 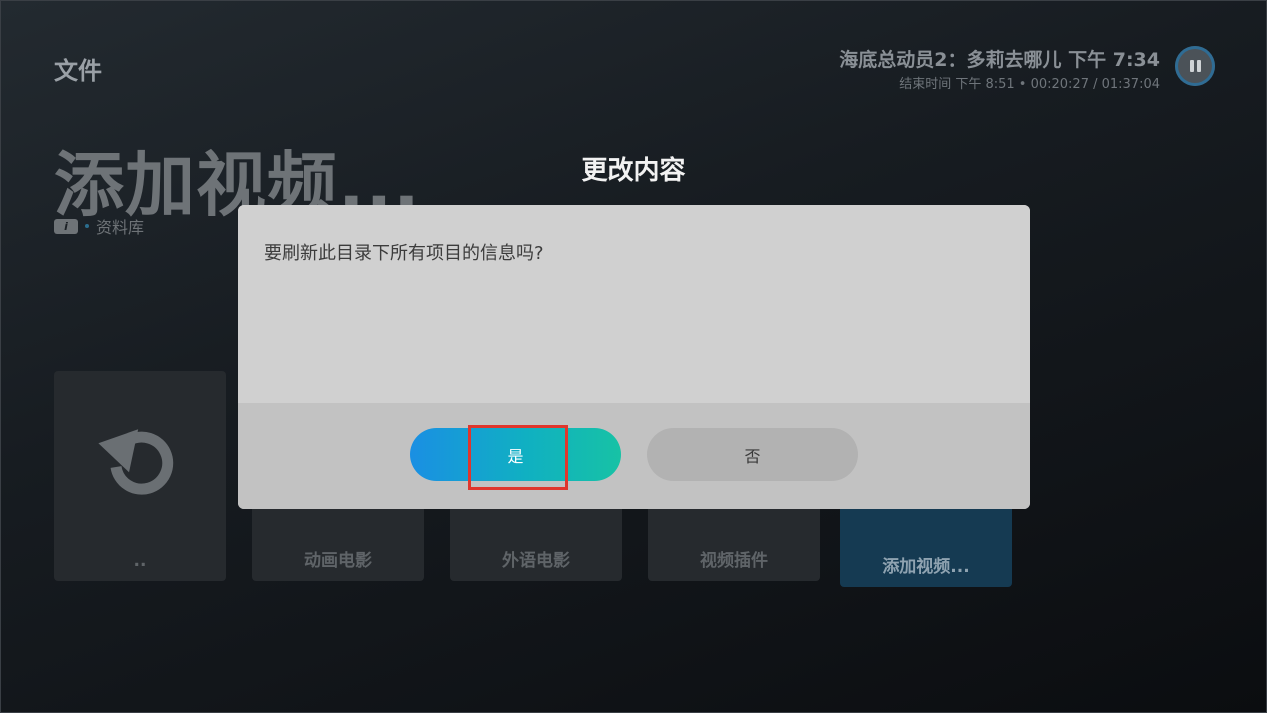 I want to click on pause-button, so click(x=1195, y=66).